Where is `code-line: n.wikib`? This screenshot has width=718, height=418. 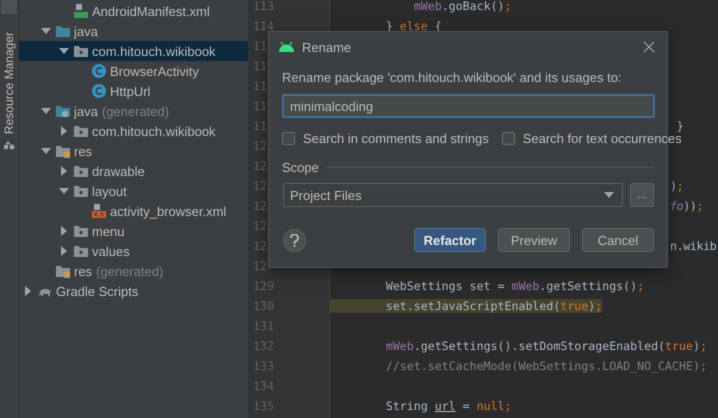
code-line: n.wikib is located at coordinates (693, 246).